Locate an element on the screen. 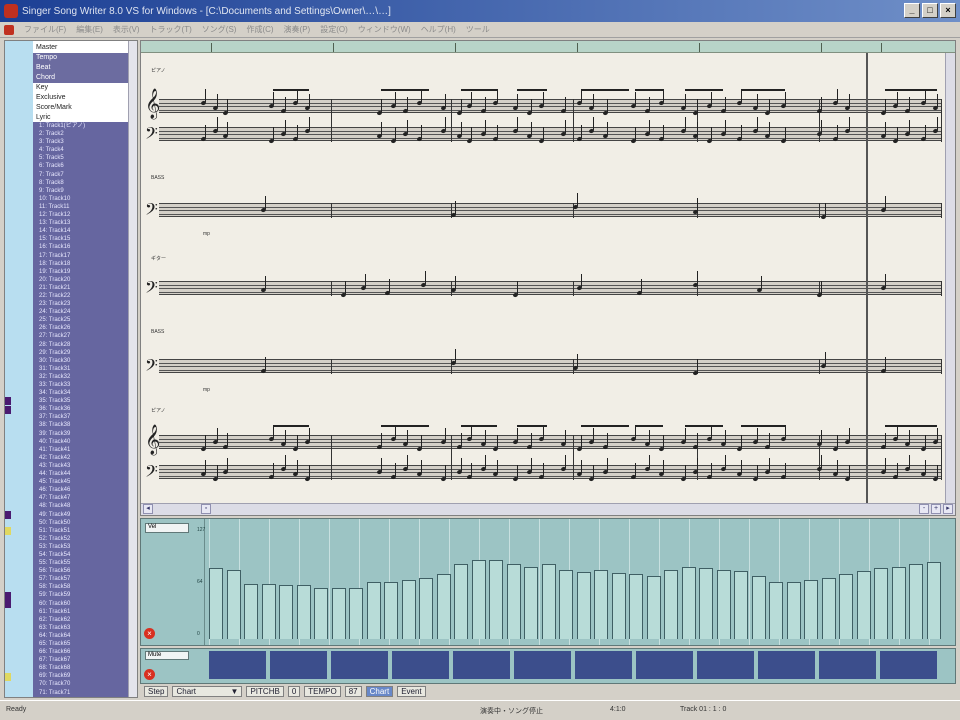 The width and height of the screenshot is (960, 720). track-list-item: 59: Track59 is located at coordinates (81, 595).